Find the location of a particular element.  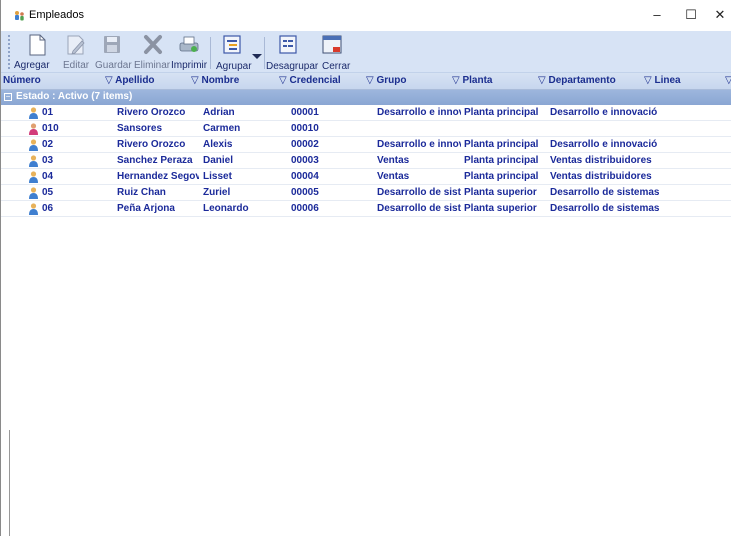

toolbar-grip is located at coordinates (9, 52).